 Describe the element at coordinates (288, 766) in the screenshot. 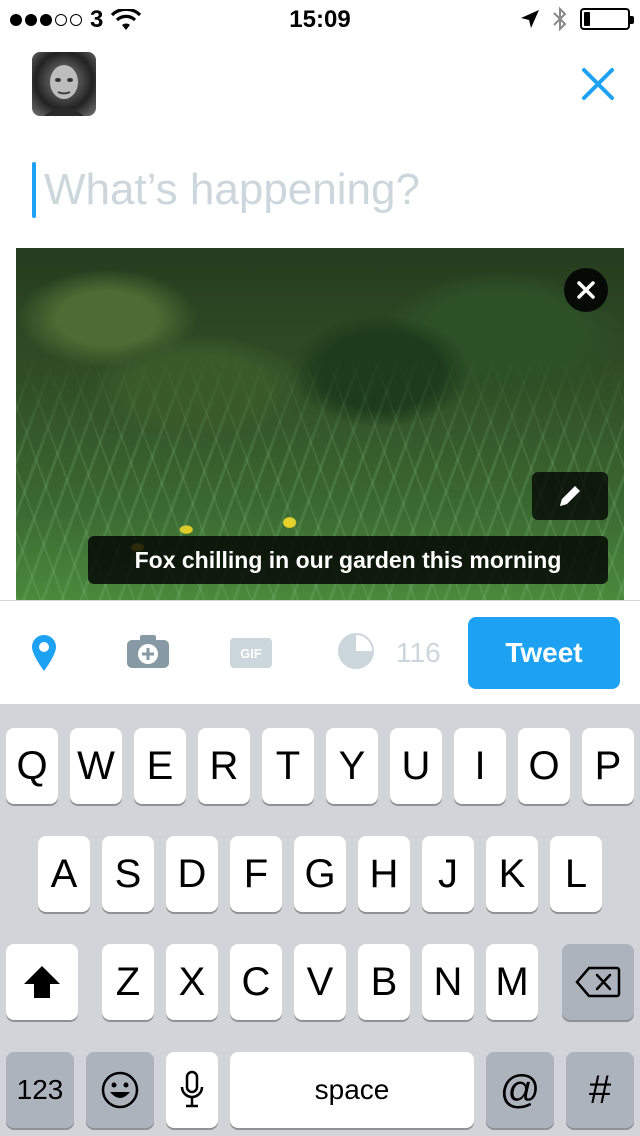

I see `key-t: T` at that location.